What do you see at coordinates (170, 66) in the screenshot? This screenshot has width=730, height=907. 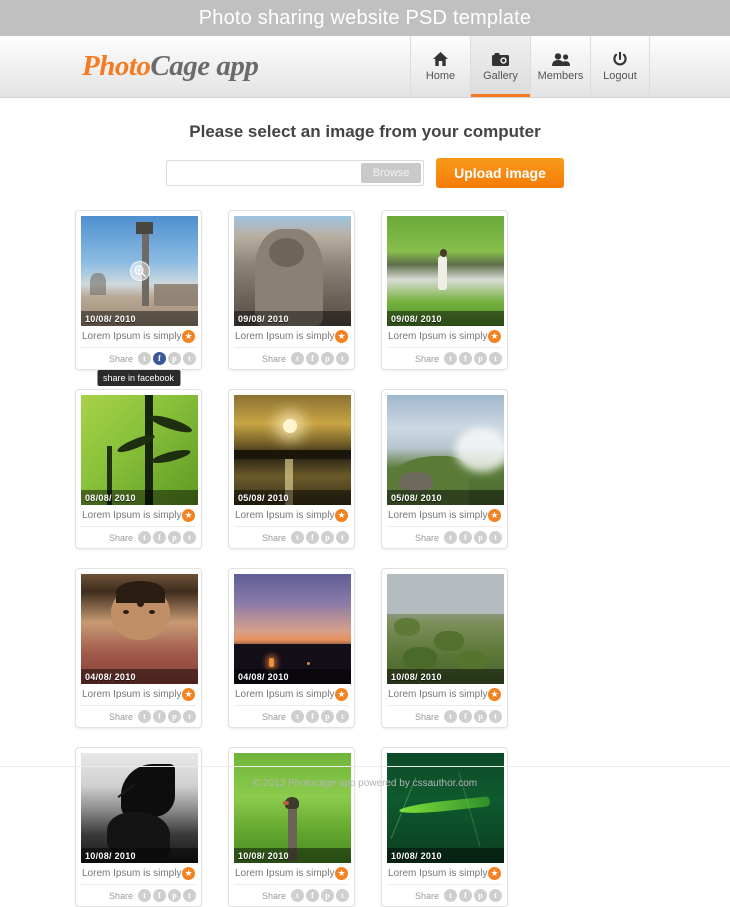 I see `site-logo: PhotoCage app` at bounding box center [170, 66].